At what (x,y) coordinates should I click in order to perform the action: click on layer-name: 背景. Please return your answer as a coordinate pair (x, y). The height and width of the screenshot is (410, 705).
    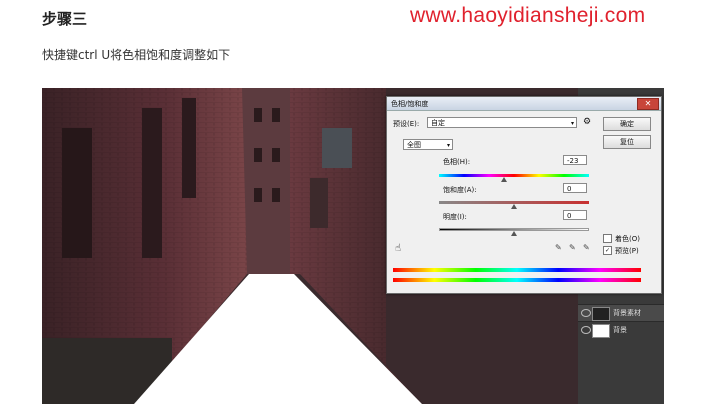
    Looking at the image, I should click on (620, 330).